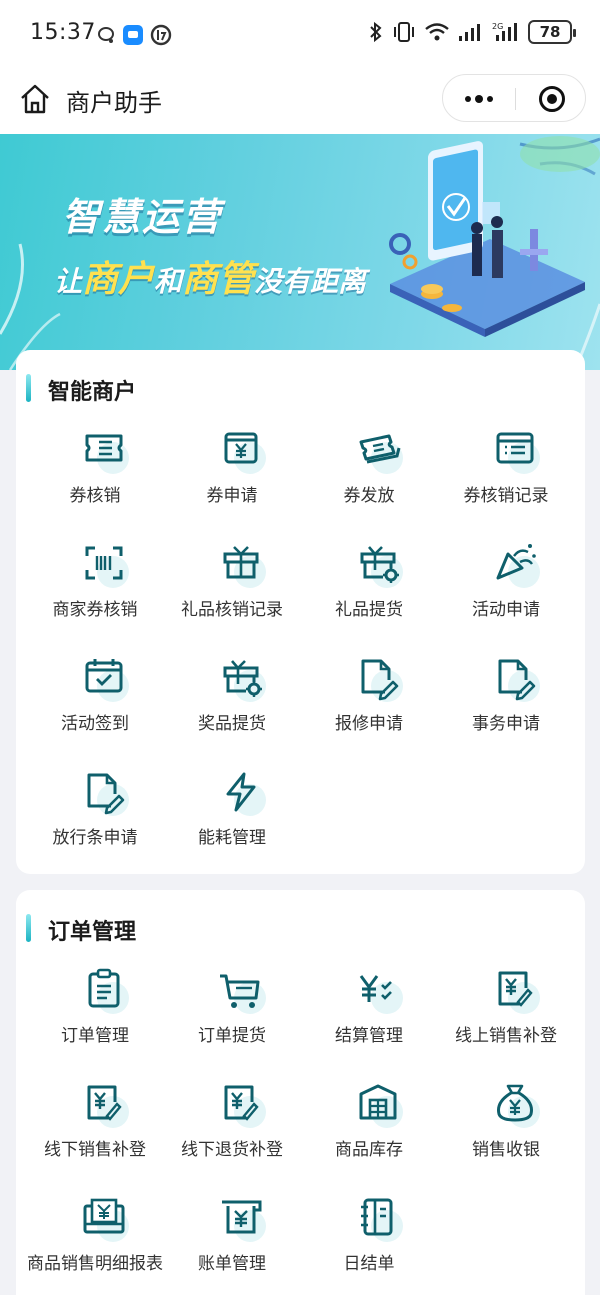 The width and height of the screenshot is (600, 1295). I want to click on menu-item-label: 报修申请, so click(369, 724).